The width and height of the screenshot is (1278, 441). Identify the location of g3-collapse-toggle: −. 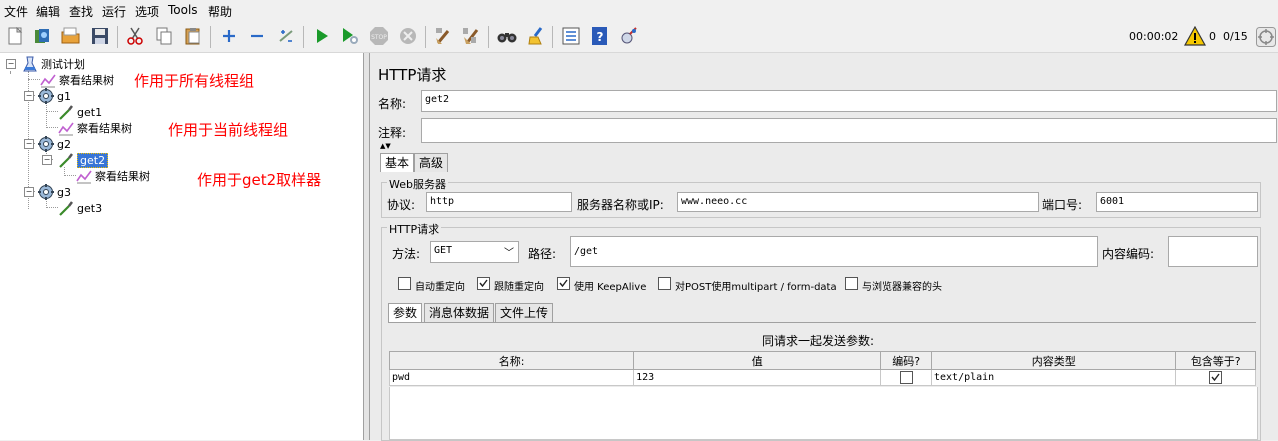
(29, 192).